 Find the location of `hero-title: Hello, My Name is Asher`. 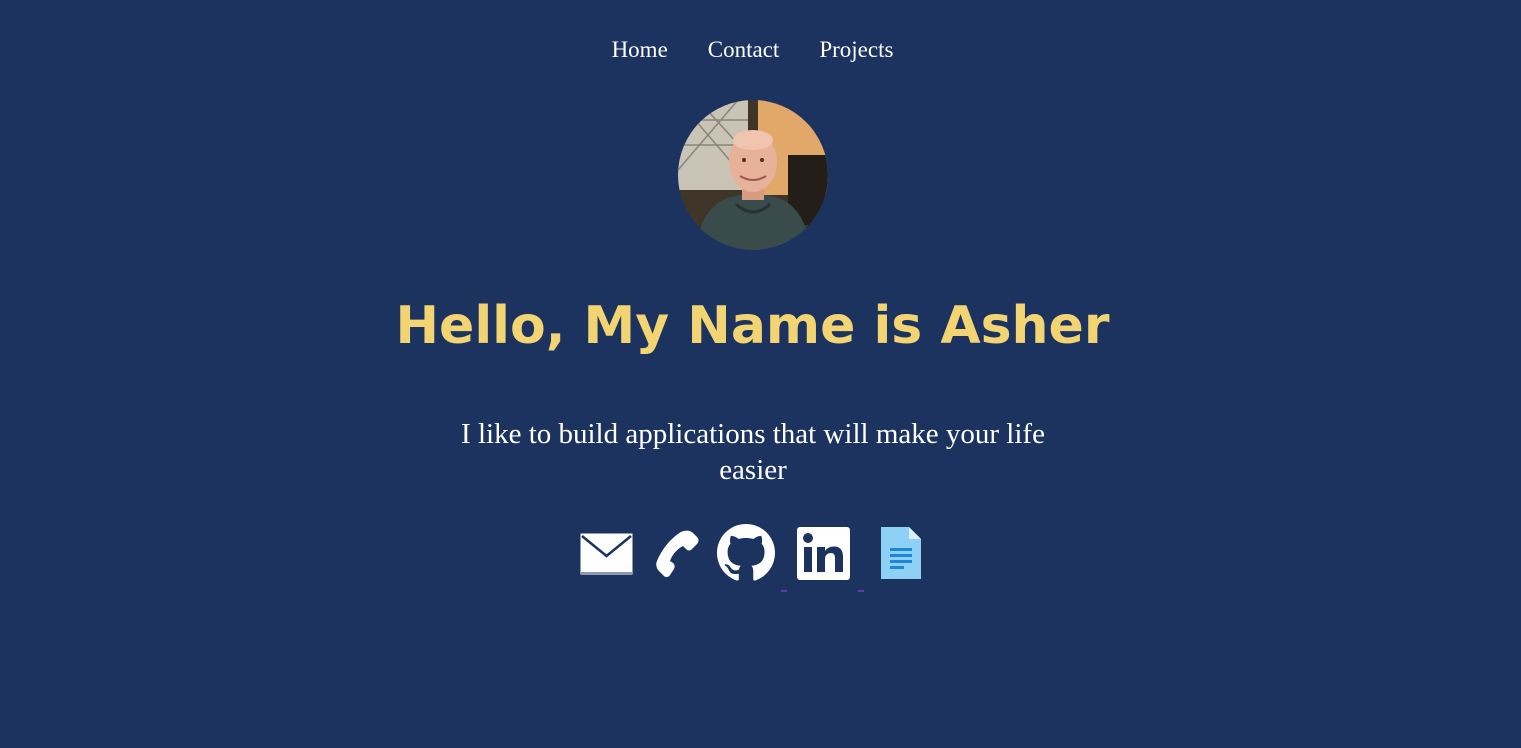

hero-title: Hello, My Name is Asher is located at coordinates (752, 326).